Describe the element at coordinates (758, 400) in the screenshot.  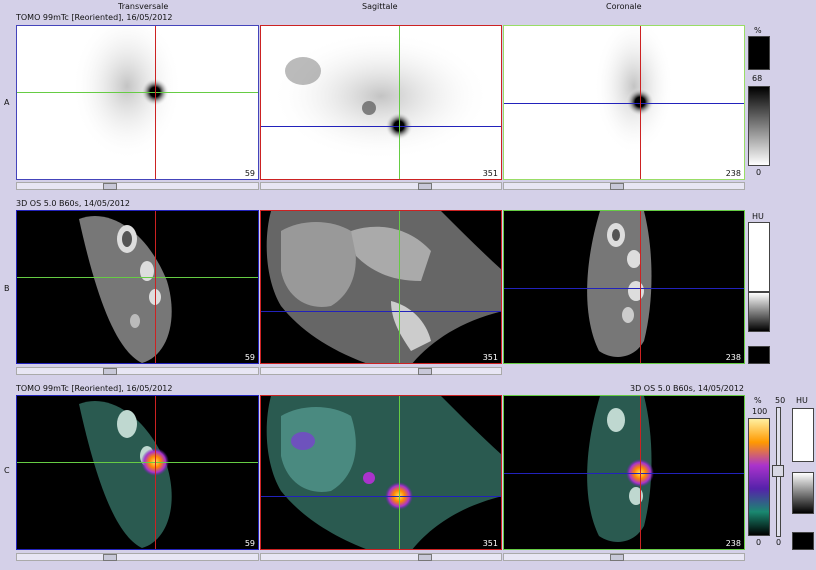
I see `scale-c-unit-left: %` at that location.